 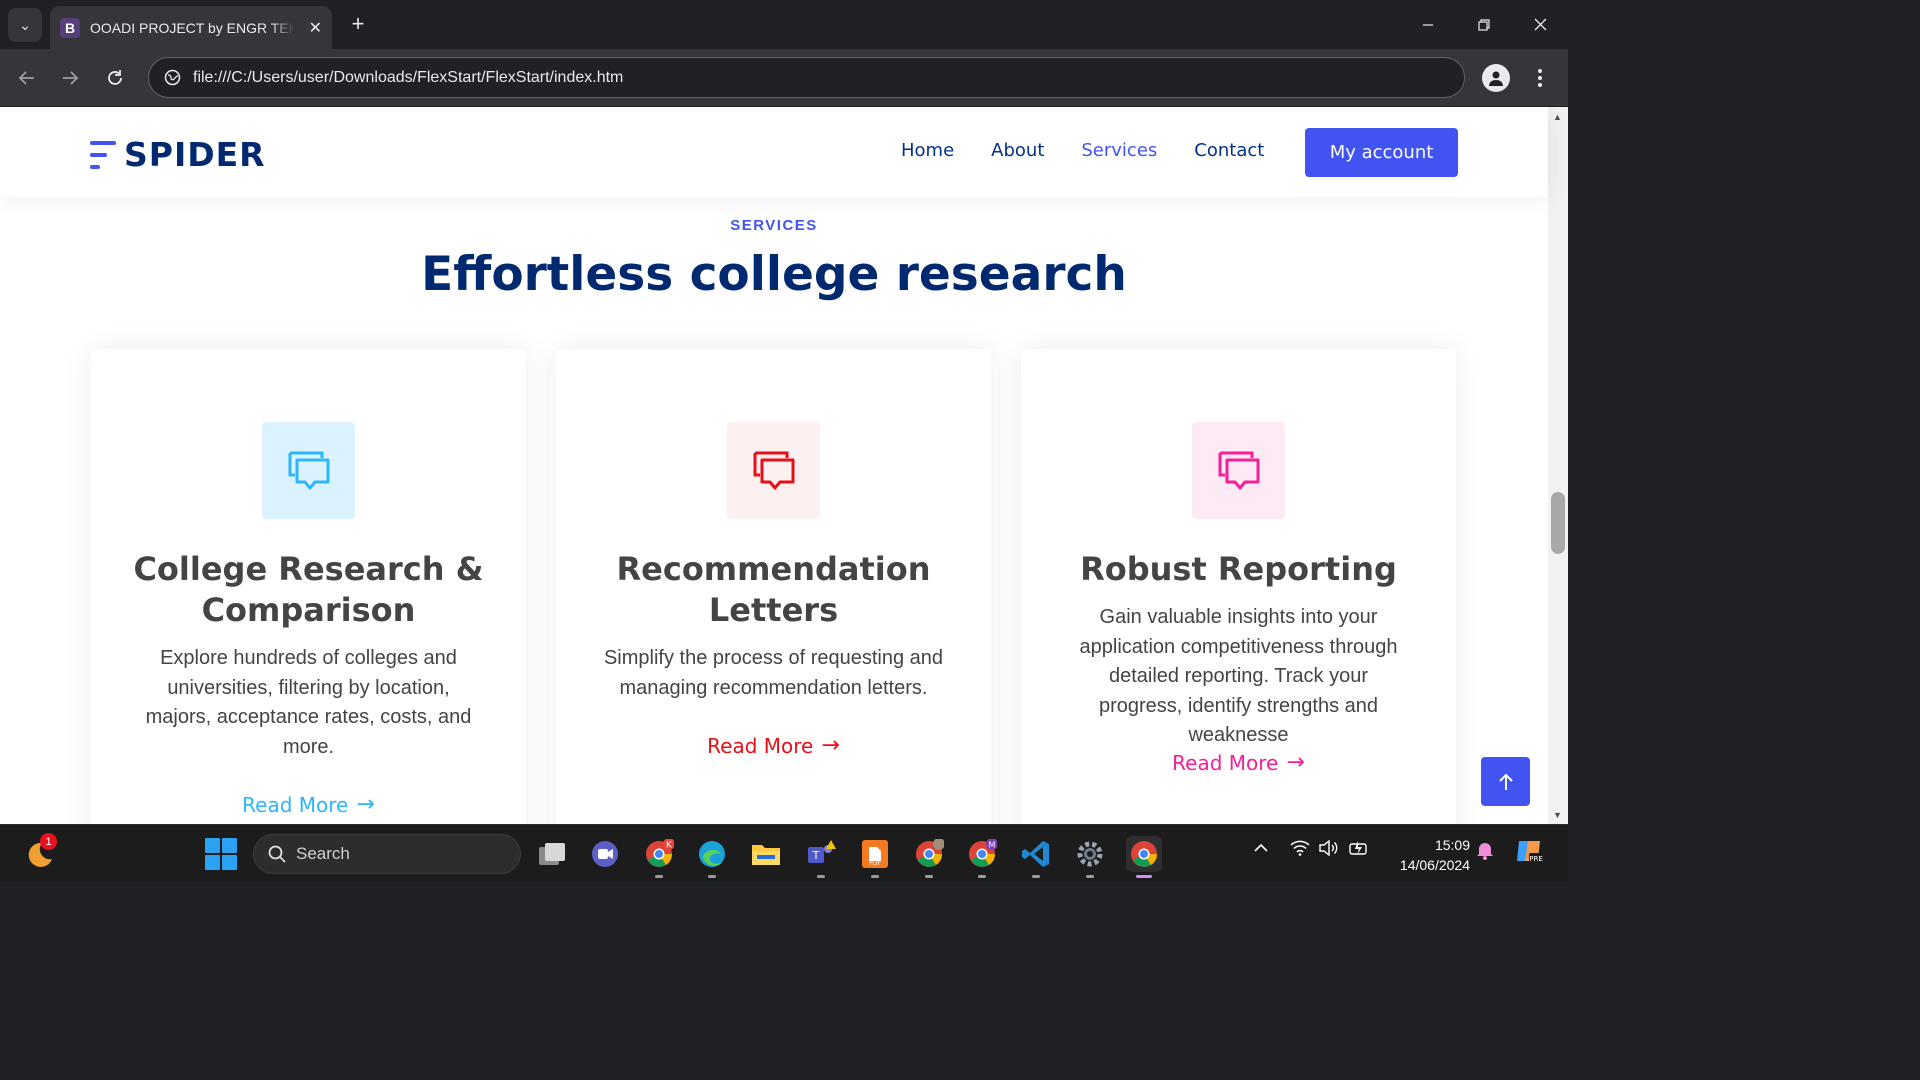 I want to click on tab-title: OOADI PROJECT by ENGR TEKO, so click(x=192, y=27).